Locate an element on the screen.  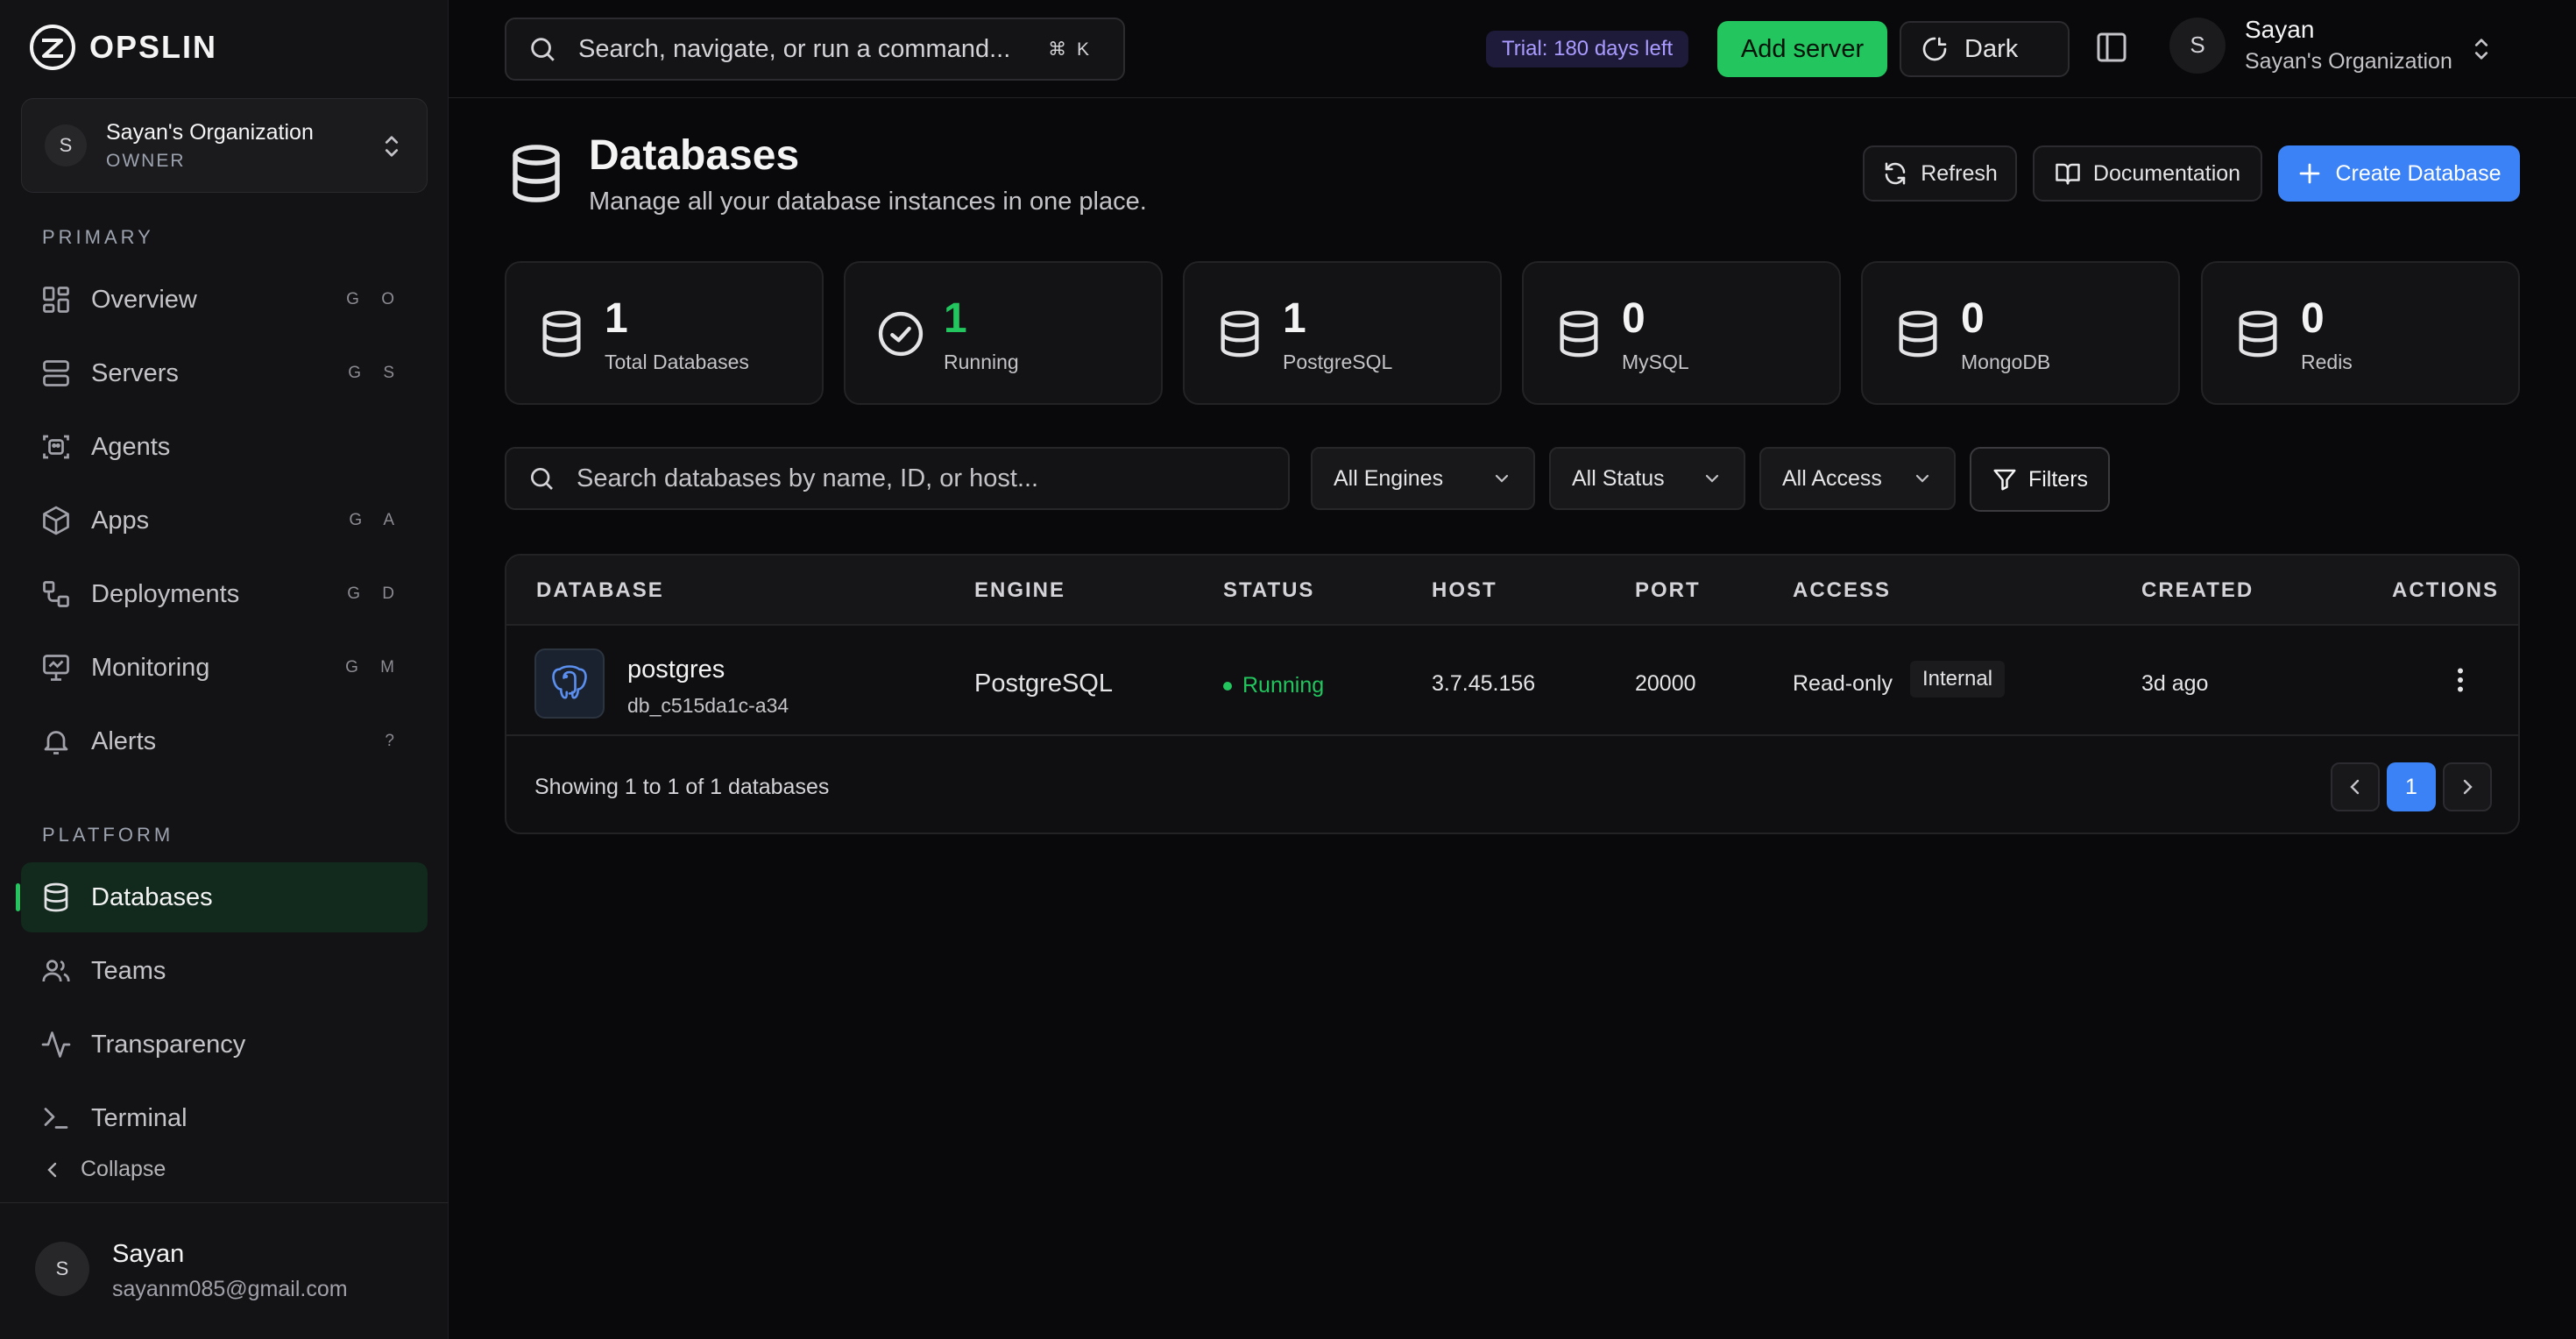
org-name: Sayan's Organization is located at coordinates (210, 132).